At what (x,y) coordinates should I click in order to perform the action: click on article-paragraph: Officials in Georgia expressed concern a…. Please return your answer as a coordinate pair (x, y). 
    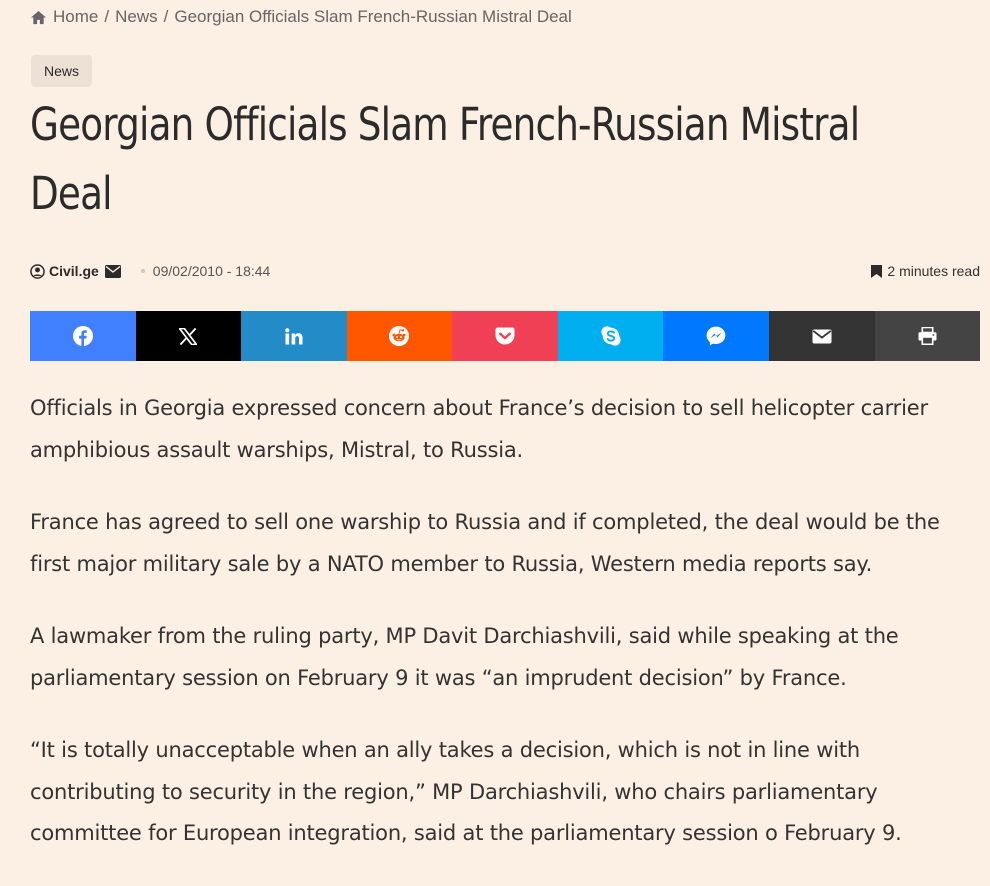
    Looking at the image, I should click on (479, 429).